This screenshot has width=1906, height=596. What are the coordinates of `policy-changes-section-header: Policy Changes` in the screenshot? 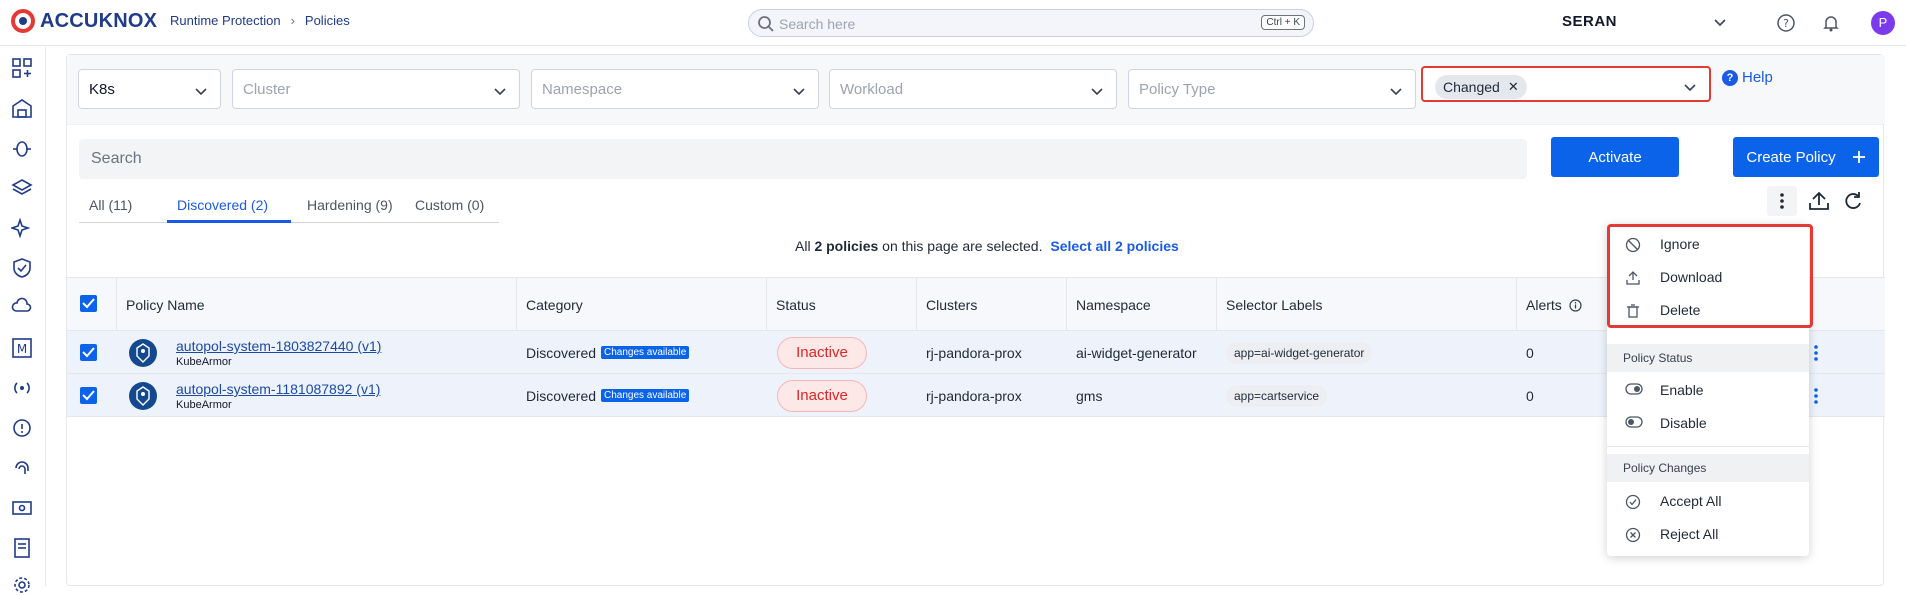 It's located at (1708, 468).